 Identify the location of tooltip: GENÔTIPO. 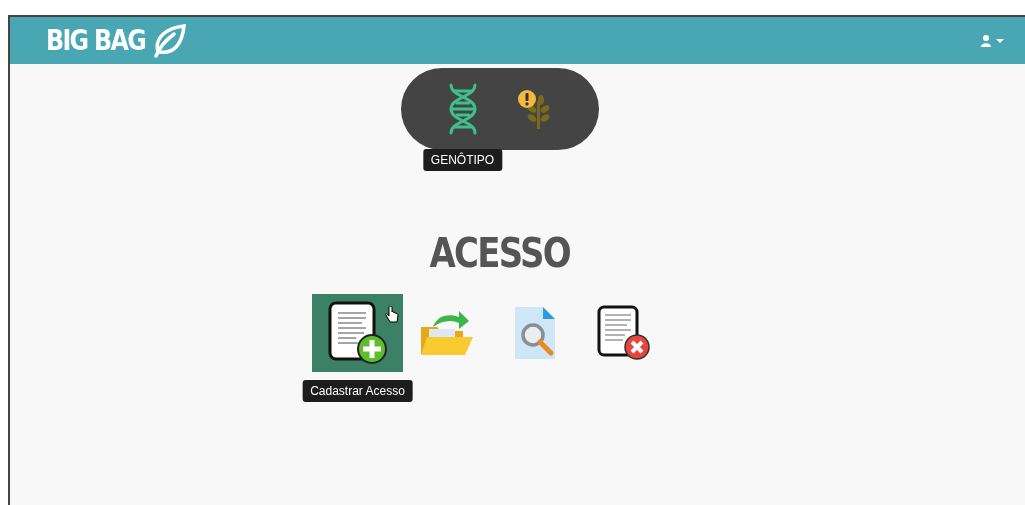
(462, 160).